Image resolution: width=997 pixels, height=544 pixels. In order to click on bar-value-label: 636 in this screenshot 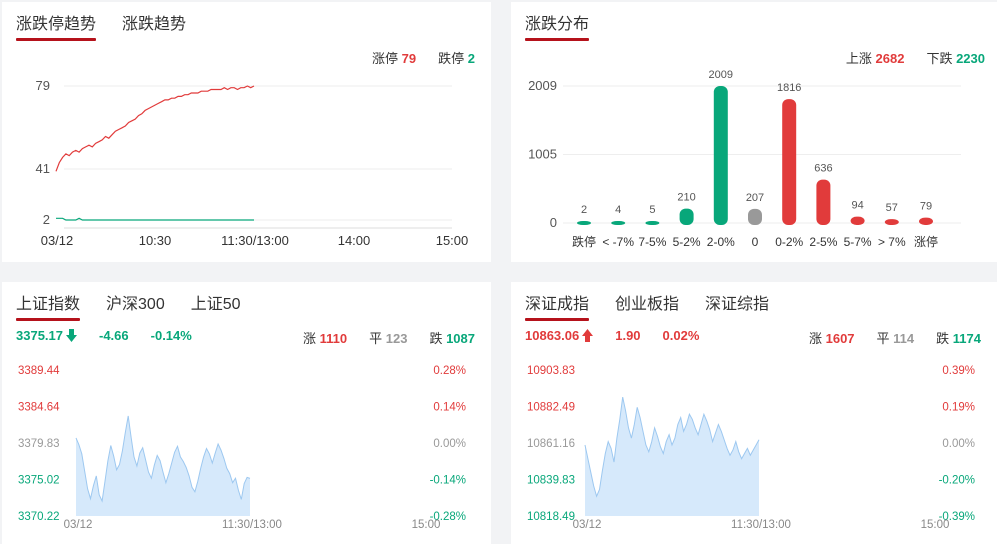, I will do `click(823, 169)`.